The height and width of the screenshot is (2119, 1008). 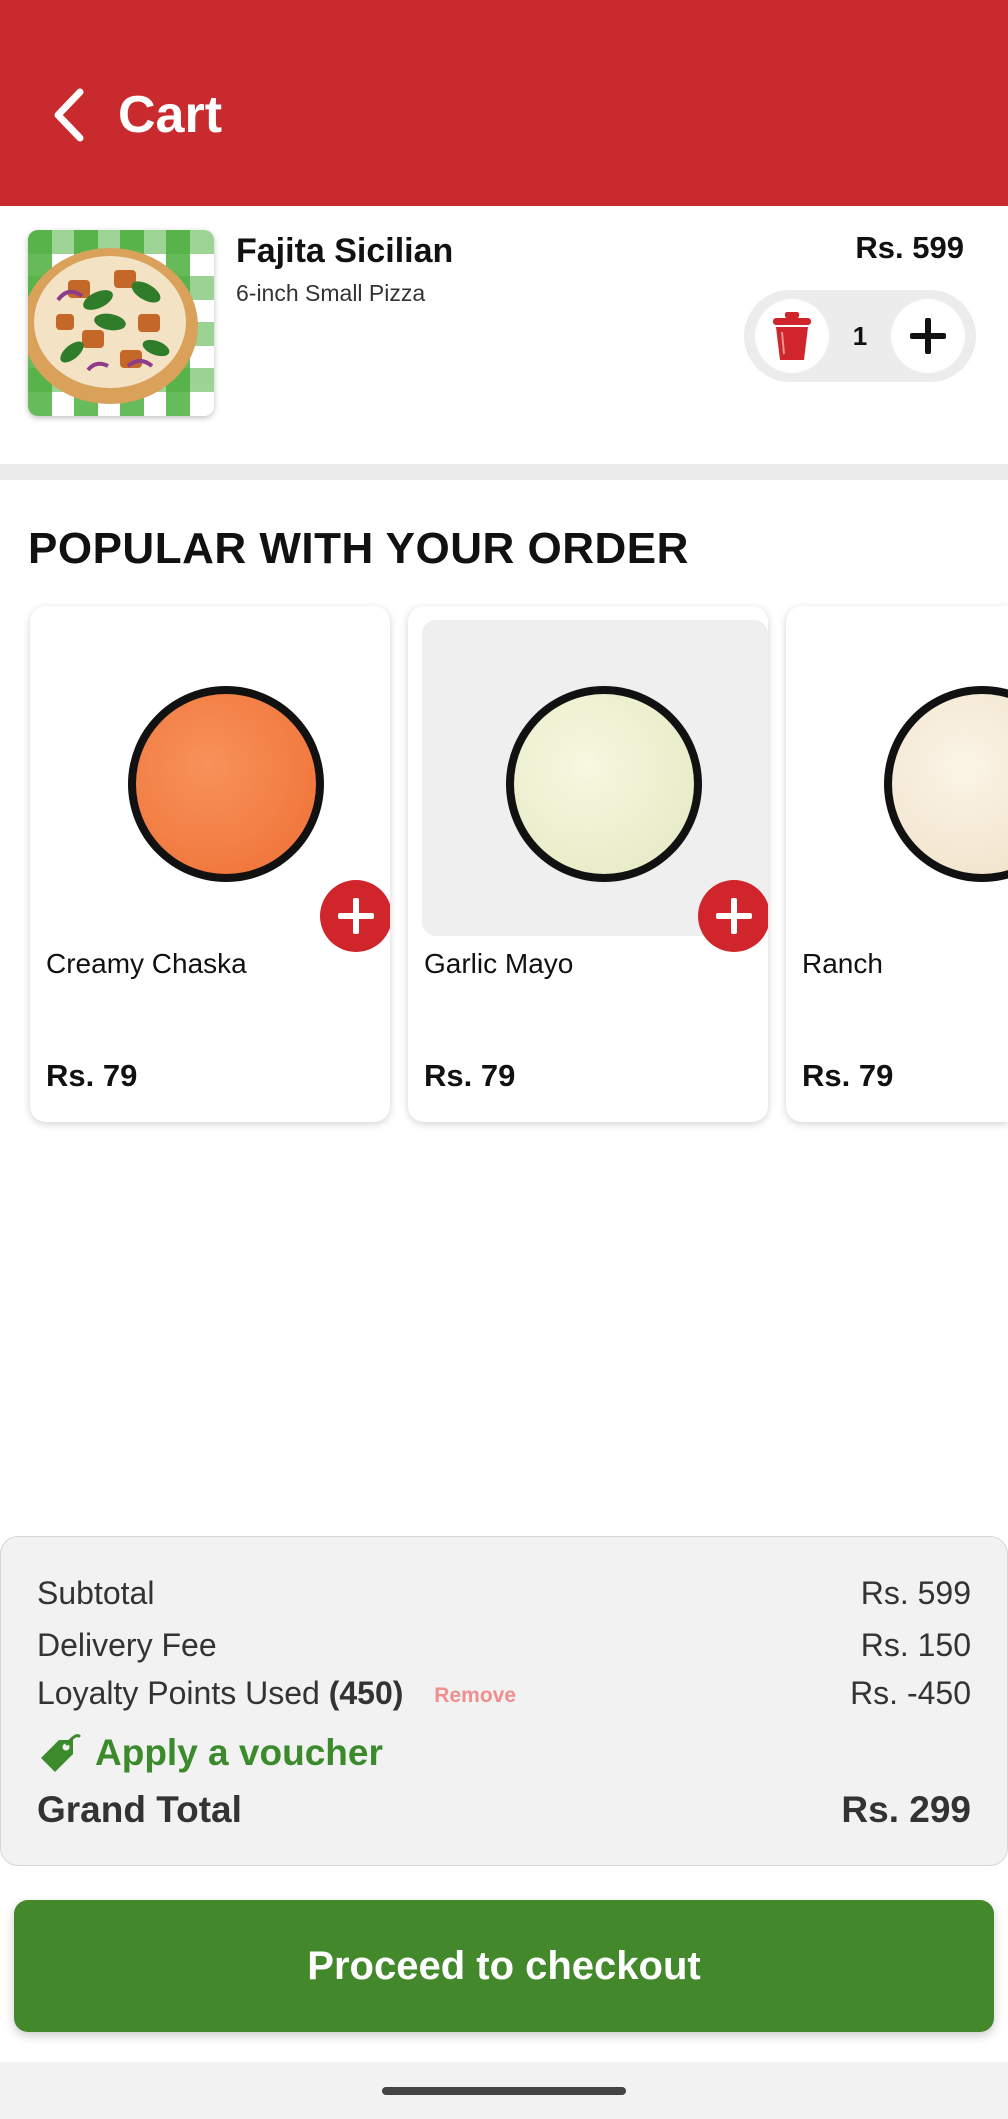 I want to click on plus-icon, so click(x=928, y=336).